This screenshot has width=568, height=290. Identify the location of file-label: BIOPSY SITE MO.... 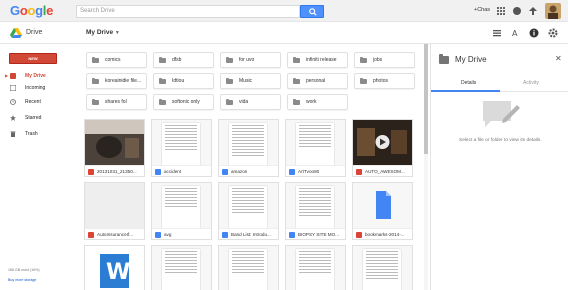
(319, 234).